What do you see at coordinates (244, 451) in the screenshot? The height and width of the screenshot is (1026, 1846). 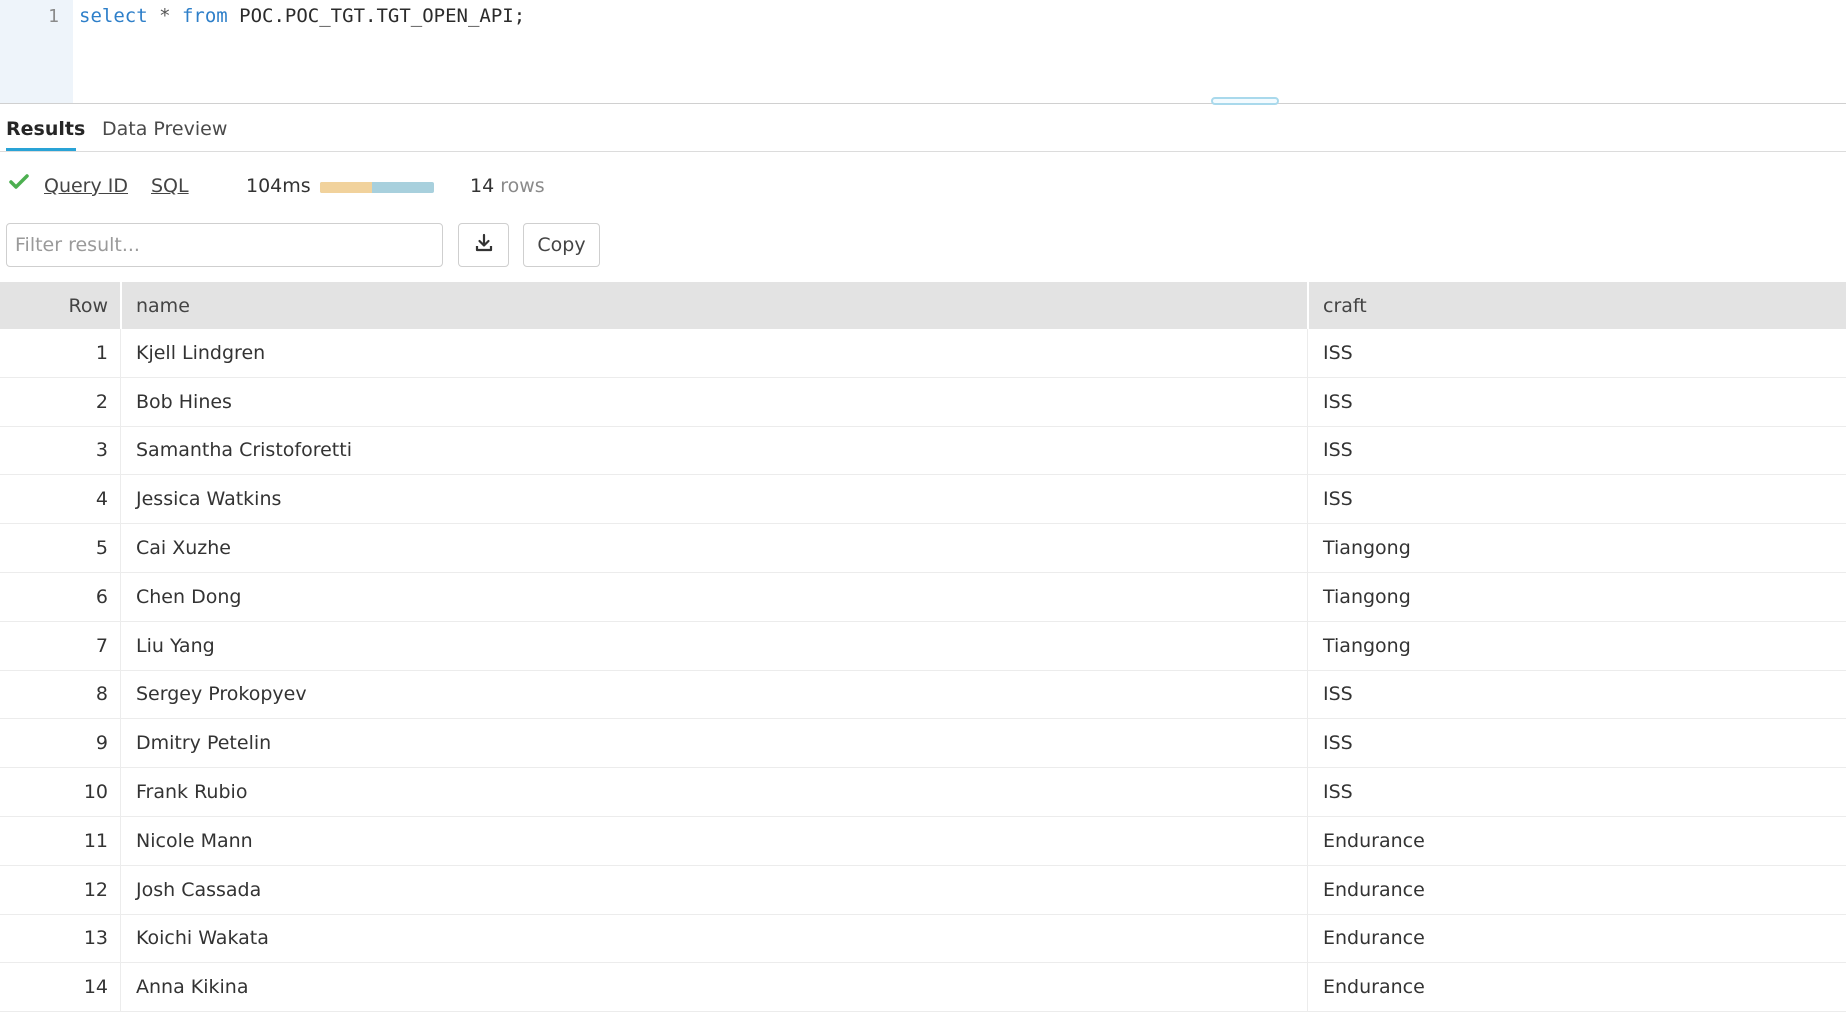 I see `name-cell: Samantha Cristoforetti` at bounding box center [244, 451].